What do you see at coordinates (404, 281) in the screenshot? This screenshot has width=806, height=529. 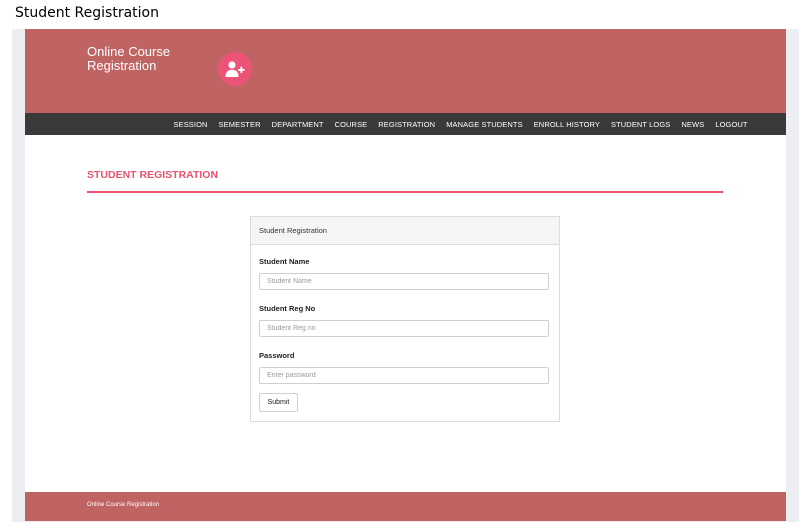 I see `student-name-input` at bounding box center [404, 281].